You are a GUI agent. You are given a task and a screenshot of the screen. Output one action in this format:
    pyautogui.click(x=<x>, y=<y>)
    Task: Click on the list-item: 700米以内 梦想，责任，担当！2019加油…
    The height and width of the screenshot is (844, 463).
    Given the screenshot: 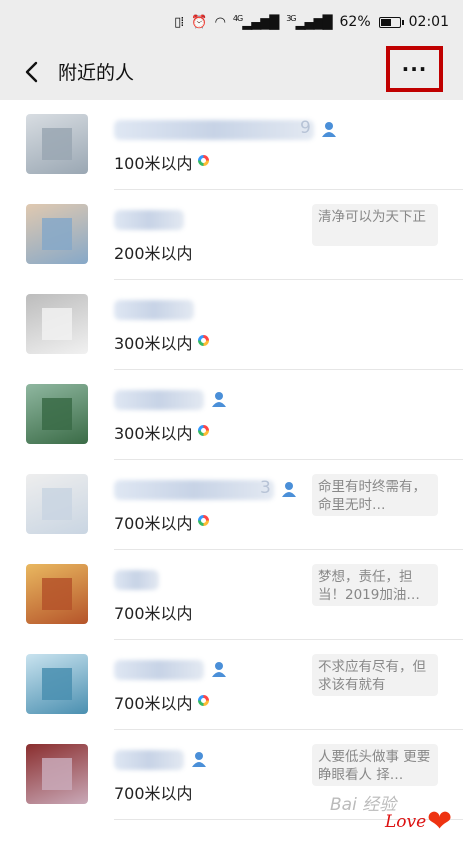 What is the action you would take?
    pyautogui.click(x=231, y=595)
    